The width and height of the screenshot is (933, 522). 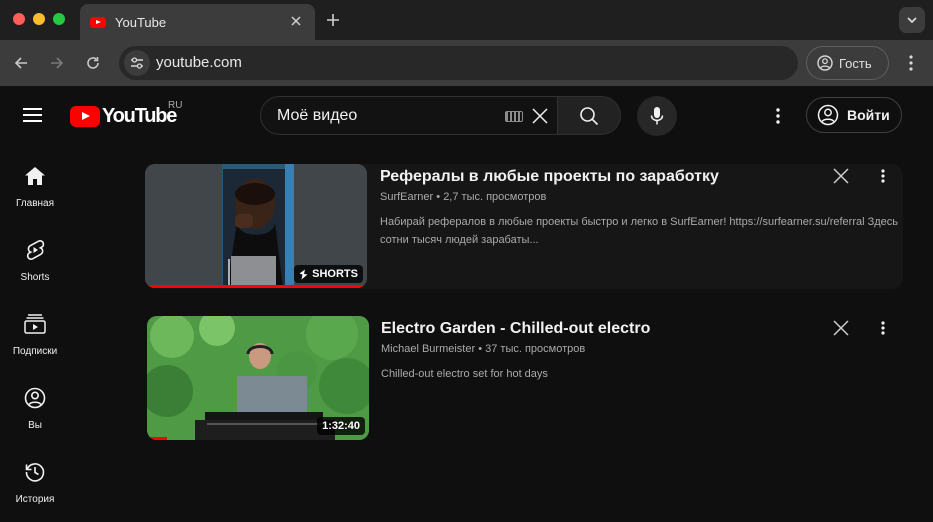 I want to click on you-icon, so click(x=35, y=398).